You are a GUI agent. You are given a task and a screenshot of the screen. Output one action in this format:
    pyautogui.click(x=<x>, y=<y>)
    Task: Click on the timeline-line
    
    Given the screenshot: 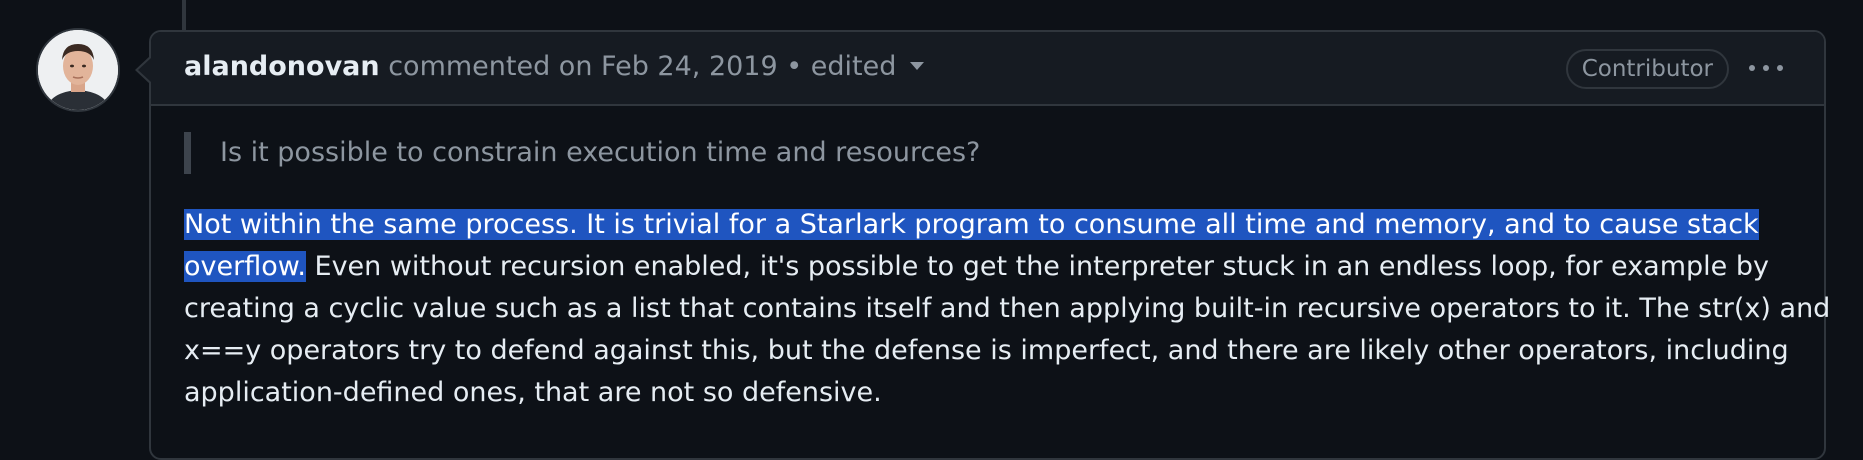 What is the action you would take?
    pyautogui.click(x=184, y=15)
    